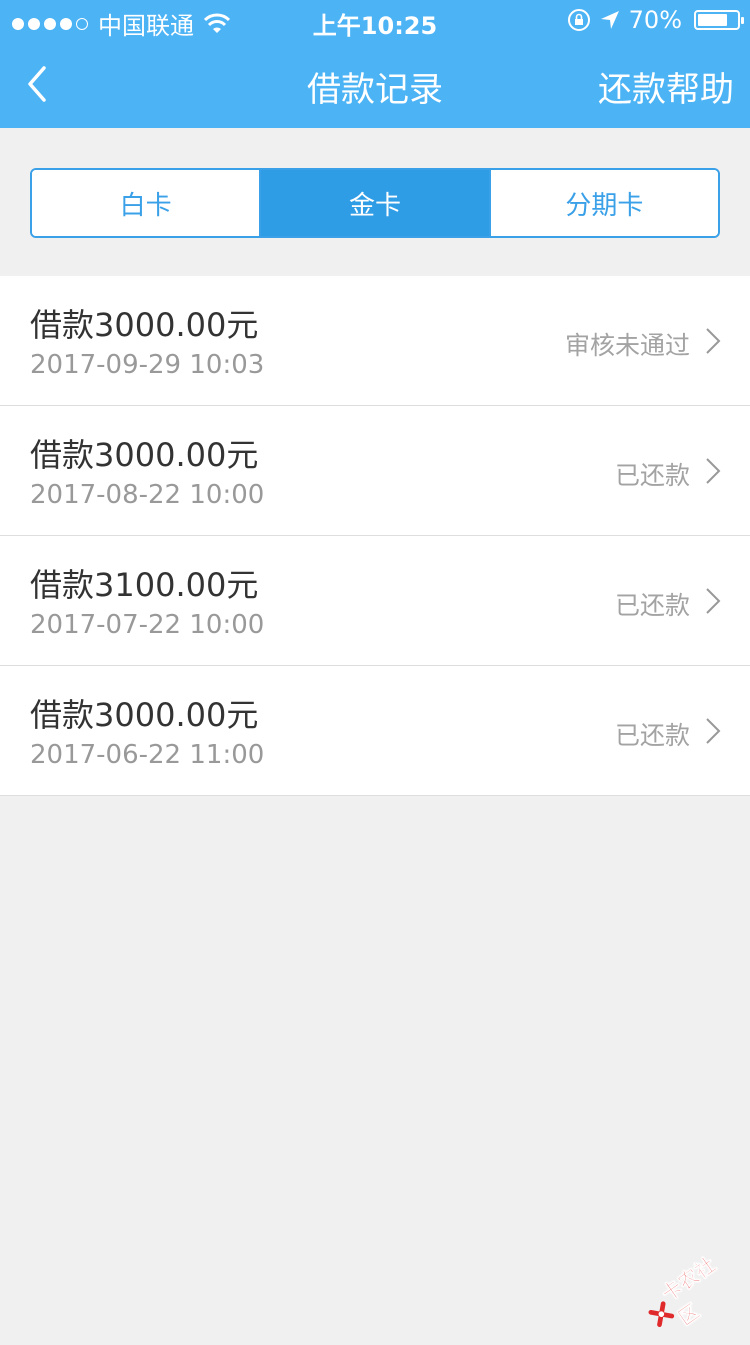  Describe the element at coordinates (147, 365) in the screenshot. I see `loan-date: 2017-09-29 10:03` at that location.